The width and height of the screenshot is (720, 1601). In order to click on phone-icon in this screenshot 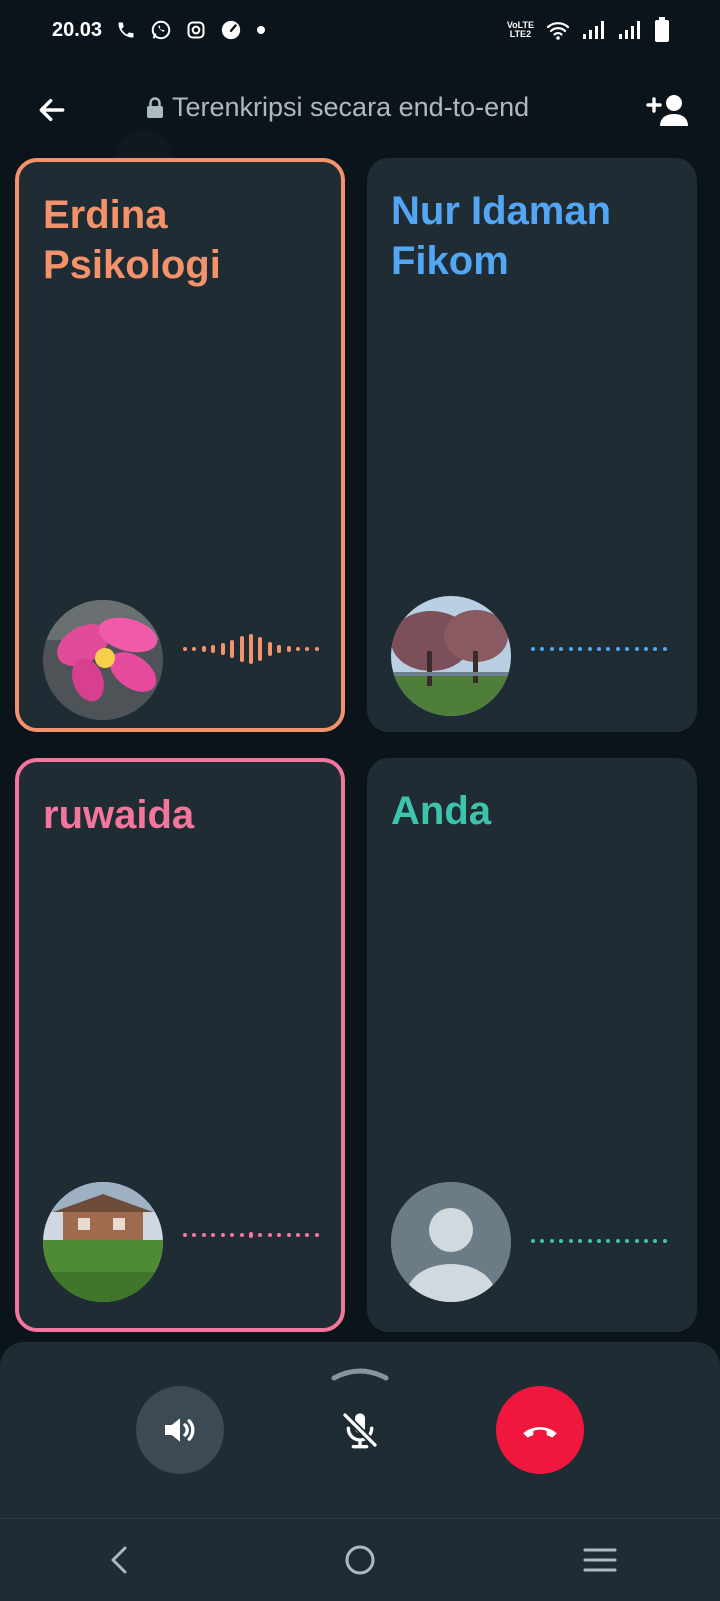, I will do `click(126, 30)`.